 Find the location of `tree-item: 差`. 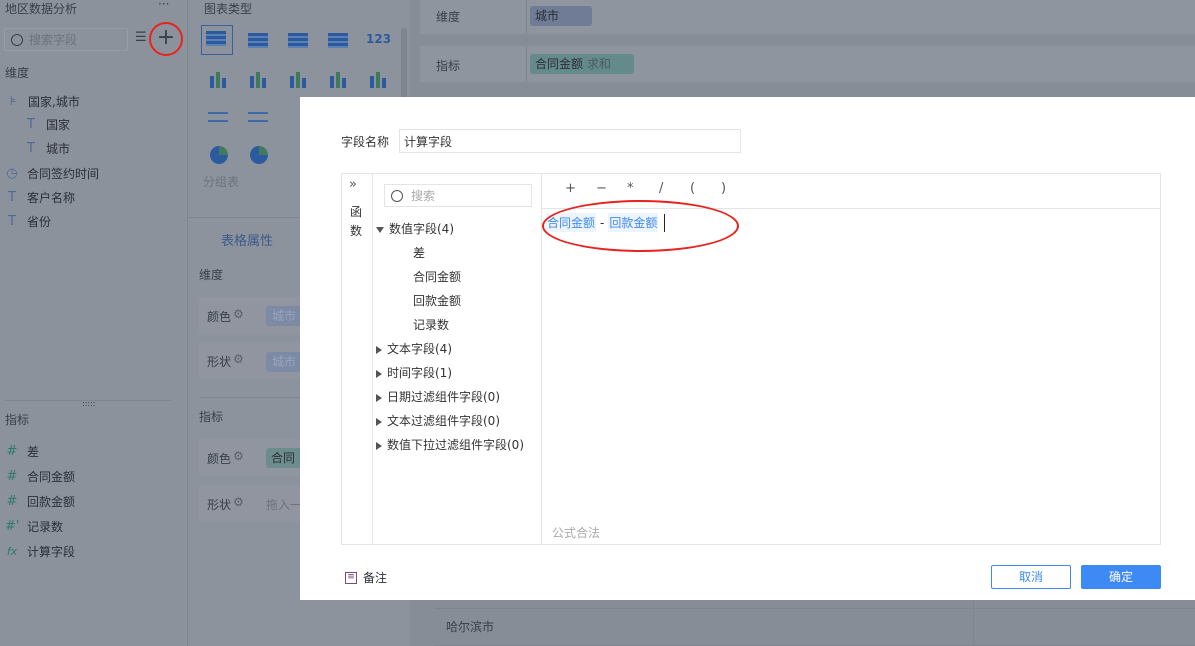

tree-item: 差 is located at coordinates (419, 253).